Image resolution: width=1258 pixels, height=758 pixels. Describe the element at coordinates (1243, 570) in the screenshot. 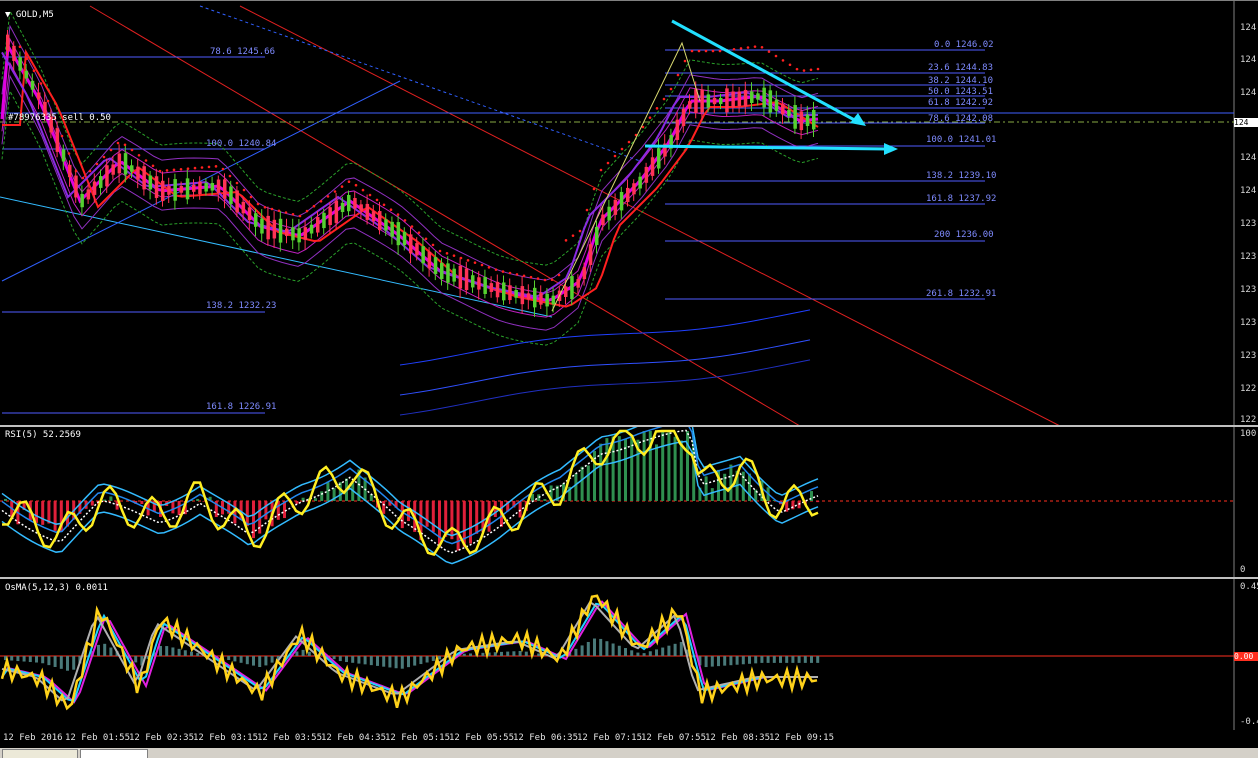

I see `rsi-axis-bottom: 0` at that location.